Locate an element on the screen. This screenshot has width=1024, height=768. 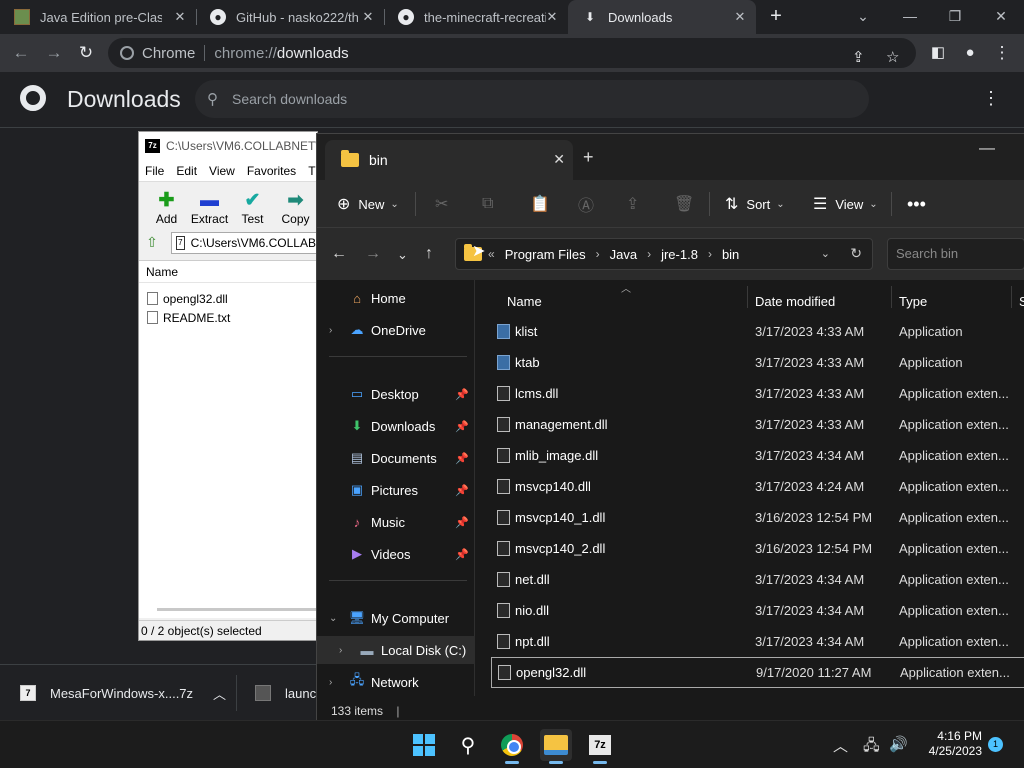
breadcrumb-java: Java is located at coordinates (623, 254).